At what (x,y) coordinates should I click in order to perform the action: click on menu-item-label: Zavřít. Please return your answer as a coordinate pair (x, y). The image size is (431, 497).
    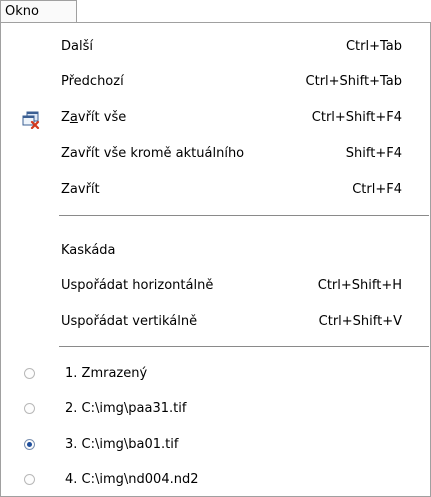
    Looking at the image, I should click on (80, 189).